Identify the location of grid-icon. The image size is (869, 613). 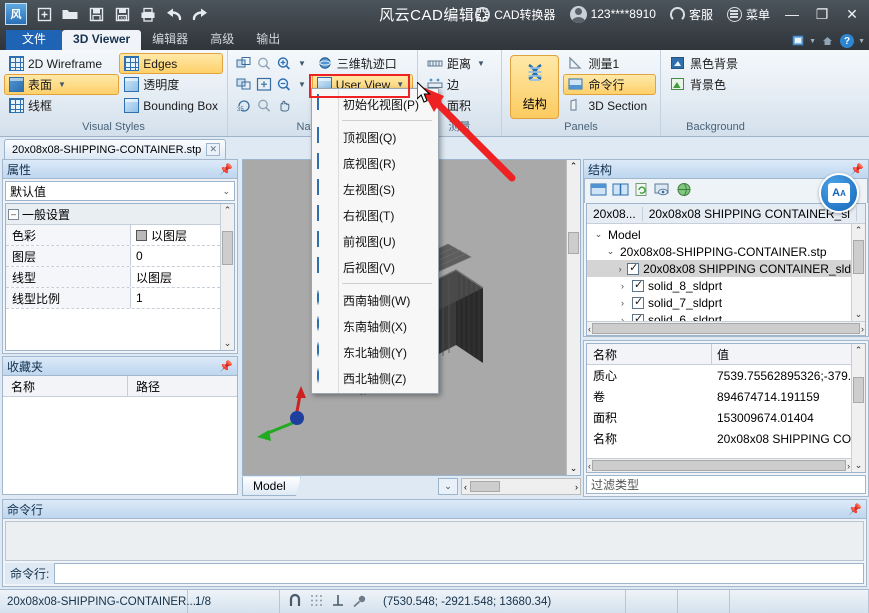
(316, 602).